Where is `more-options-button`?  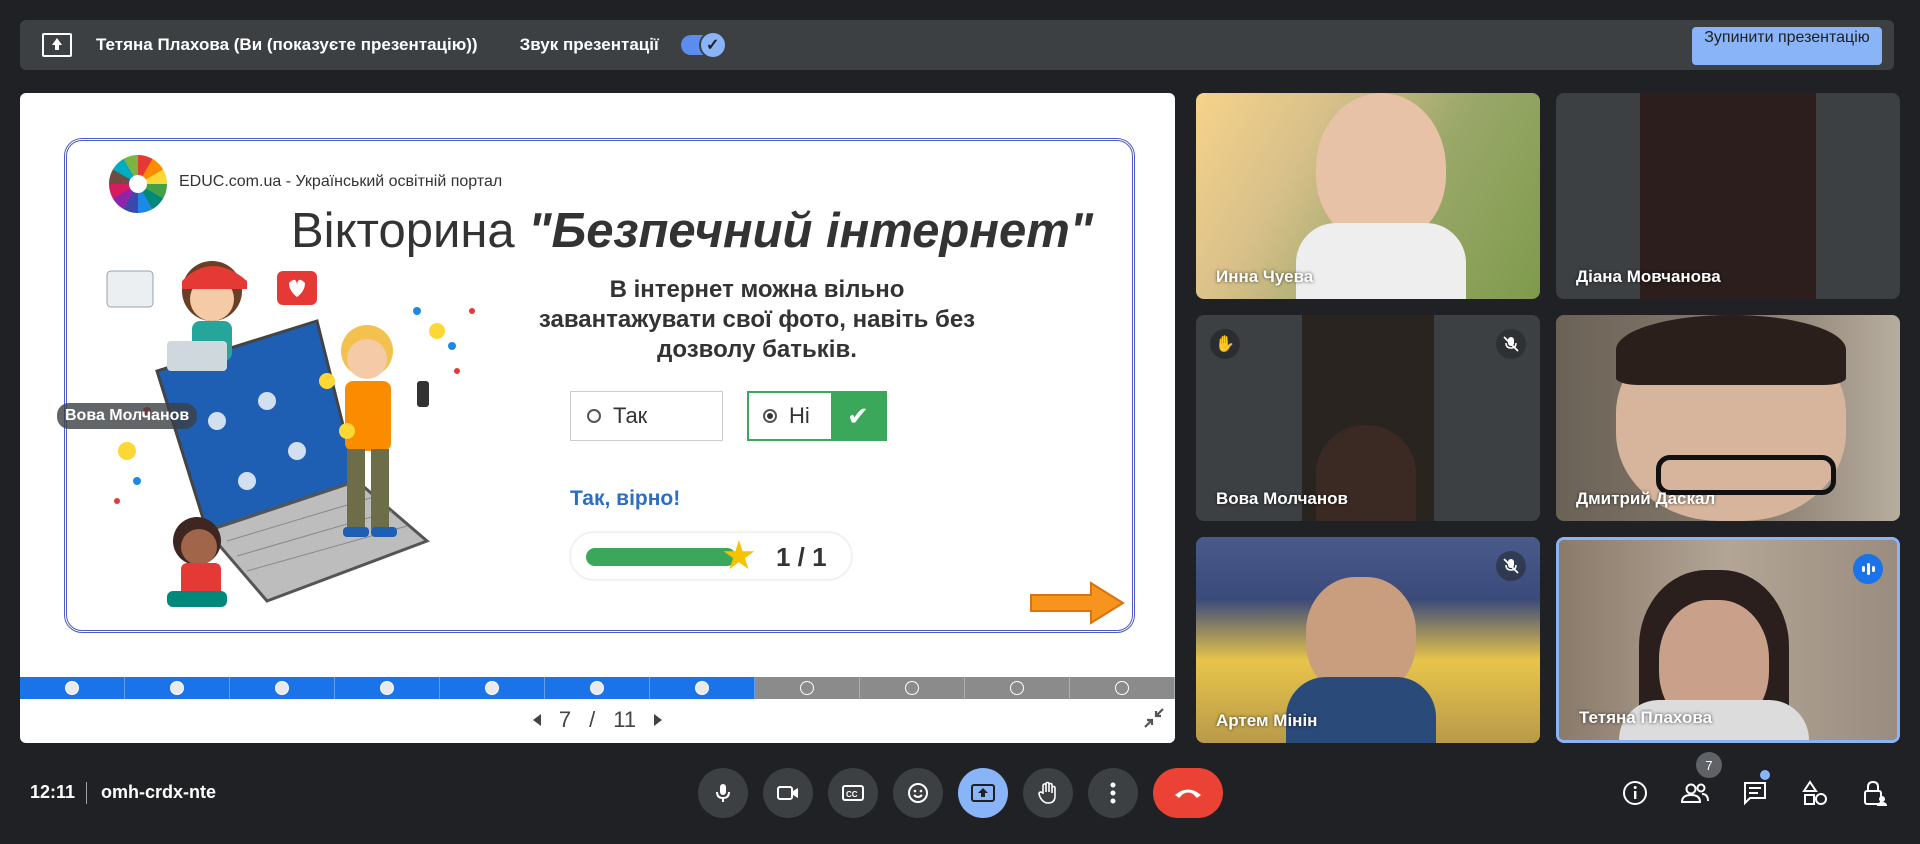
more-options-button is located at coordinates (1113, 793).